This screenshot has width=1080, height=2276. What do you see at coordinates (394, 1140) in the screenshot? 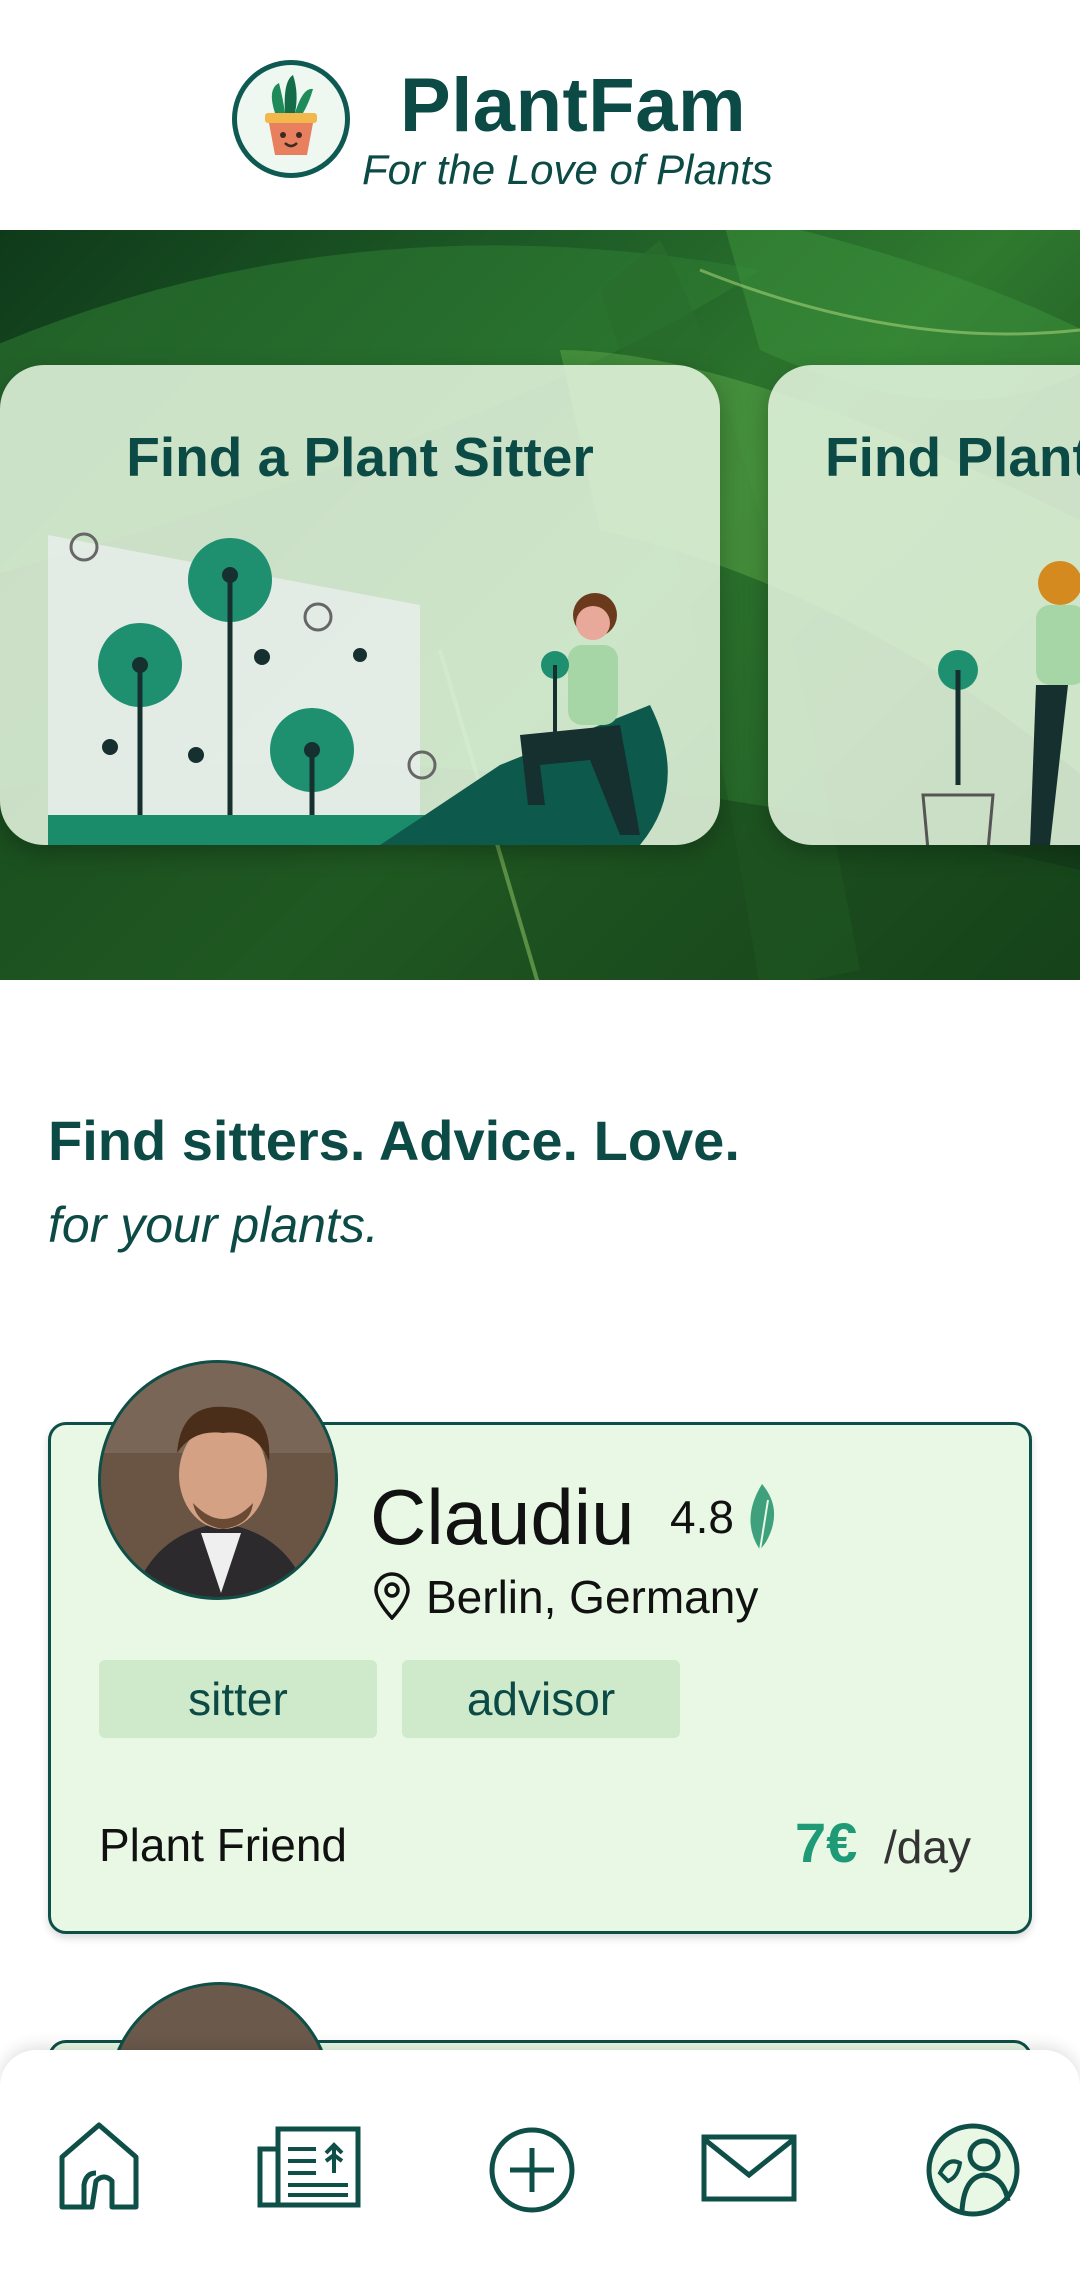
I see `tagline-heading: Find sitters. Advice. Love.` at bounding box center [394, 1140].